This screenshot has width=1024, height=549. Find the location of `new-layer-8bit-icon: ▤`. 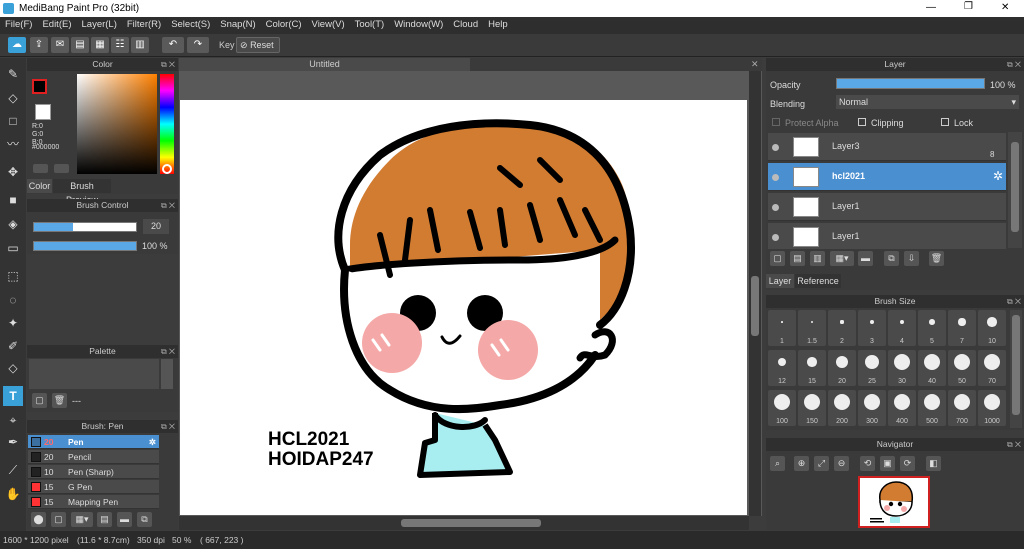

new-layer-8bit-icon: ▤ is located at coordinates (797, 258).